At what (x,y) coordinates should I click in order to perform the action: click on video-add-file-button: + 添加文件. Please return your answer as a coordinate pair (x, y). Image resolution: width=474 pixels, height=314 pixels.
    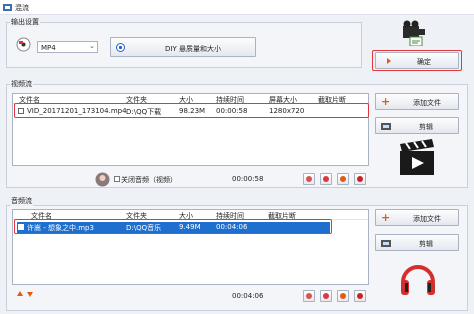
    Looking at the image, I should click on (417, 101).